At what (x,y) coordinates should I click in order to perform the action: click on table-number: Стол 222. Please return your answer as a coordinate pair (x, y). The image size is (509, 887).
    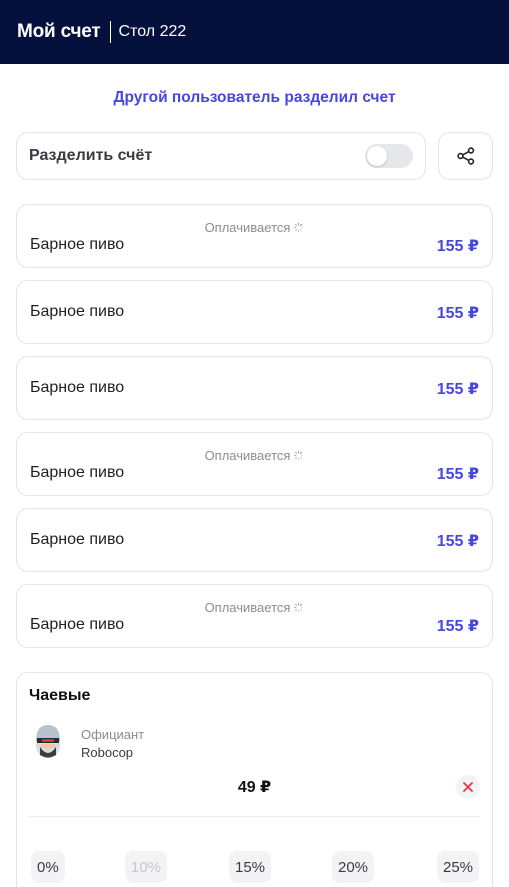
    Looking at the image, I should click on (152, 31).